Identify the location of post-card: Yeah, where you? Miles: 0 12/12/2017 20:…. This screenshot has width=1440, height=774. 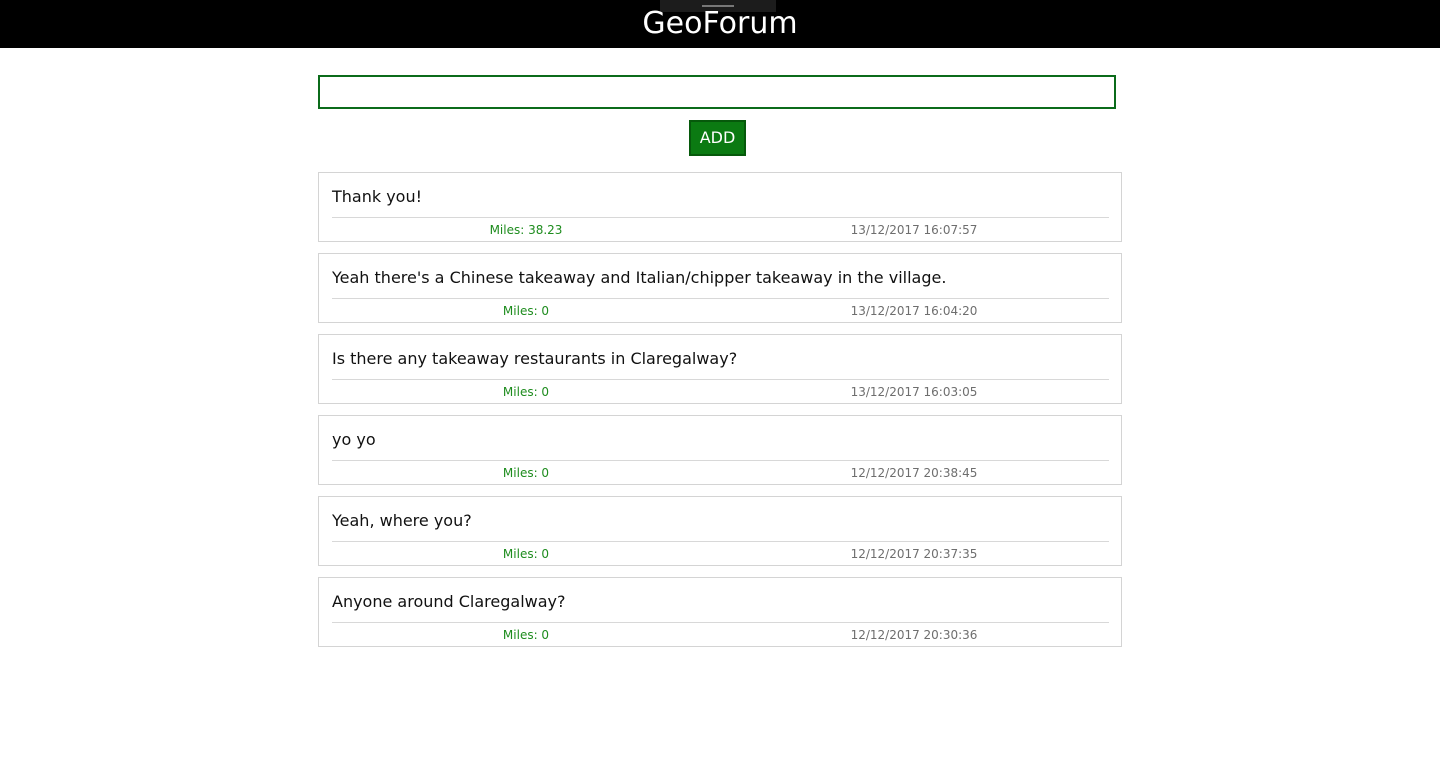
(720, 531).